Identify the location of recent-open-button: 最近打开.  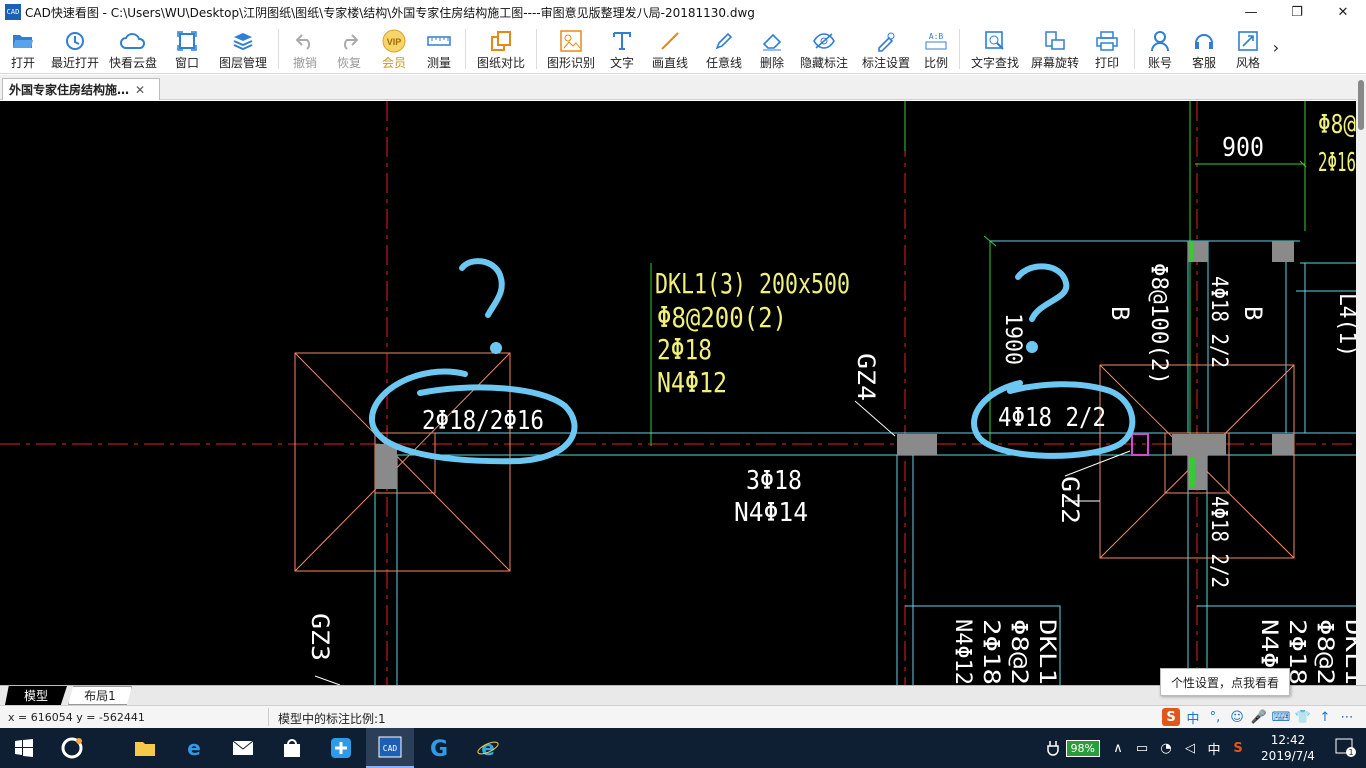
(75, 49).